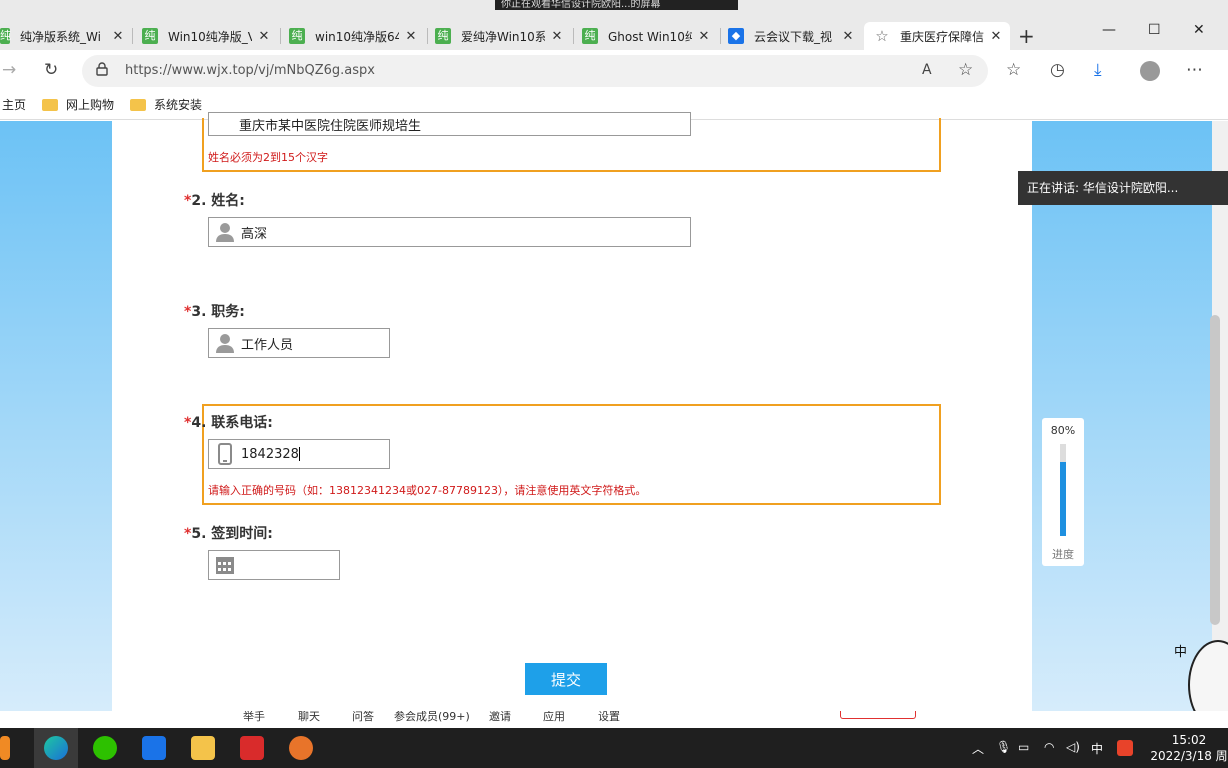  I want to click on tencent-meeting-icon, so click(154, 748).